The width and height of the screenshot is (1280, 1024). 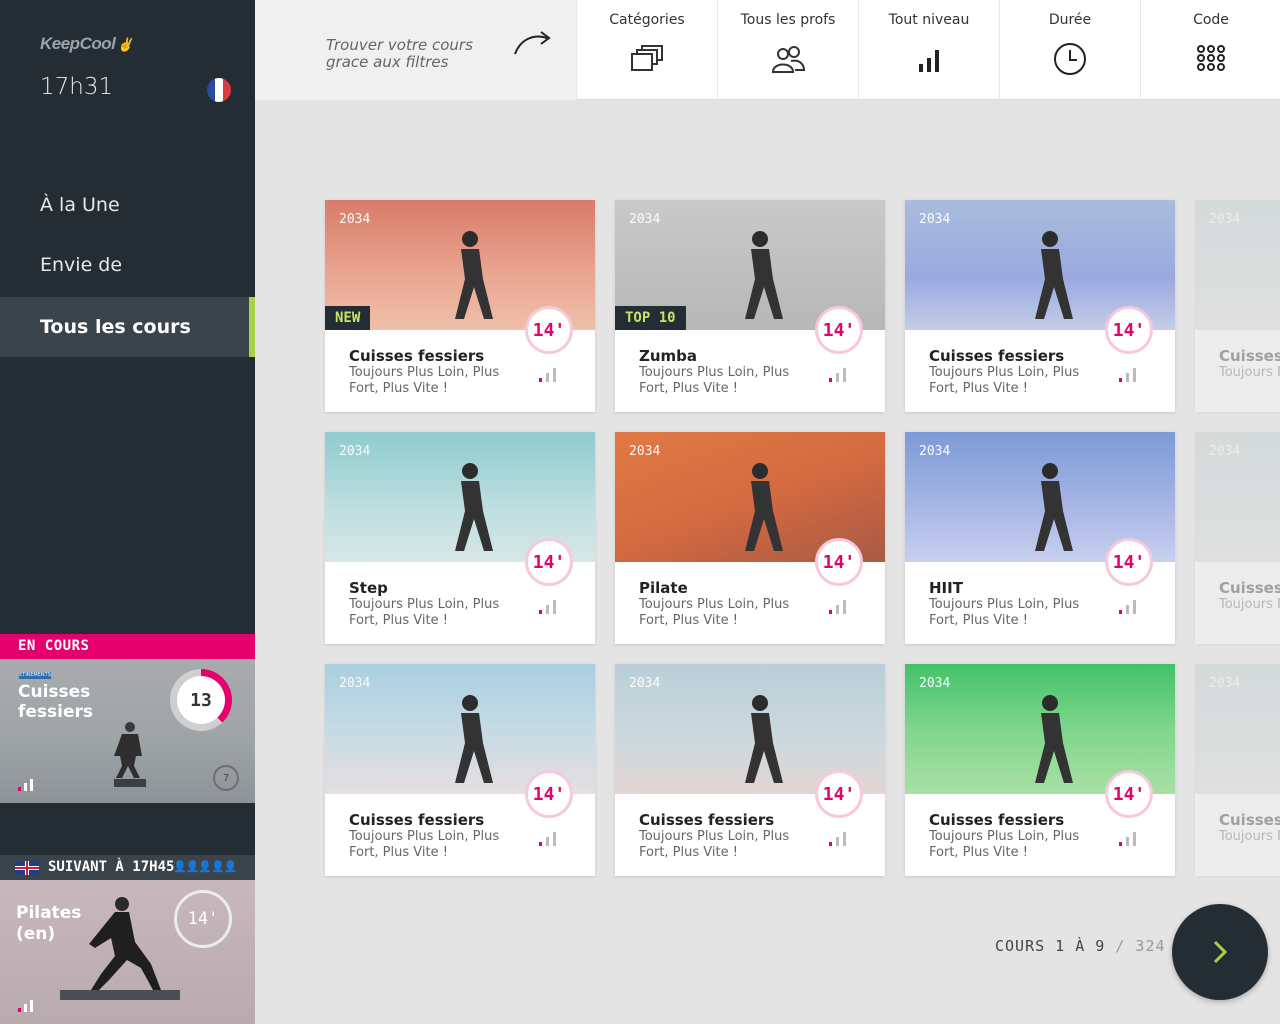 What do you see at coordinates (399, 53) in the screenshot?
I see `filter-hint-text: Trouver votre cours grace aux filtres` at bounding box center [399, 53].